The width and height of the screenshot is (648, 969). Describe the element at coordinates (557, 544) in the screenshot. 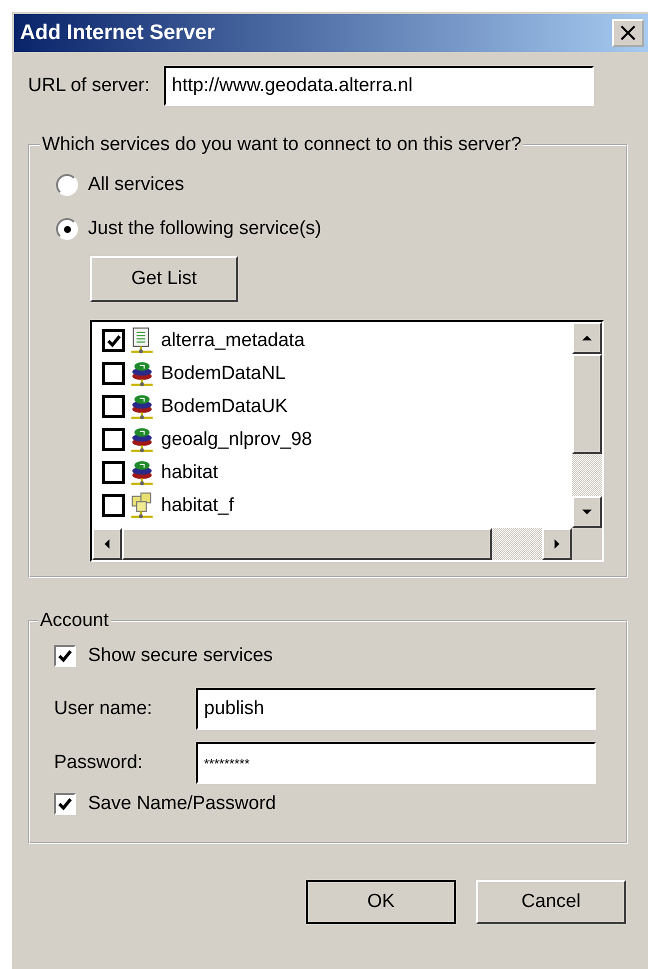

I see `scroll-right-button` at that location.